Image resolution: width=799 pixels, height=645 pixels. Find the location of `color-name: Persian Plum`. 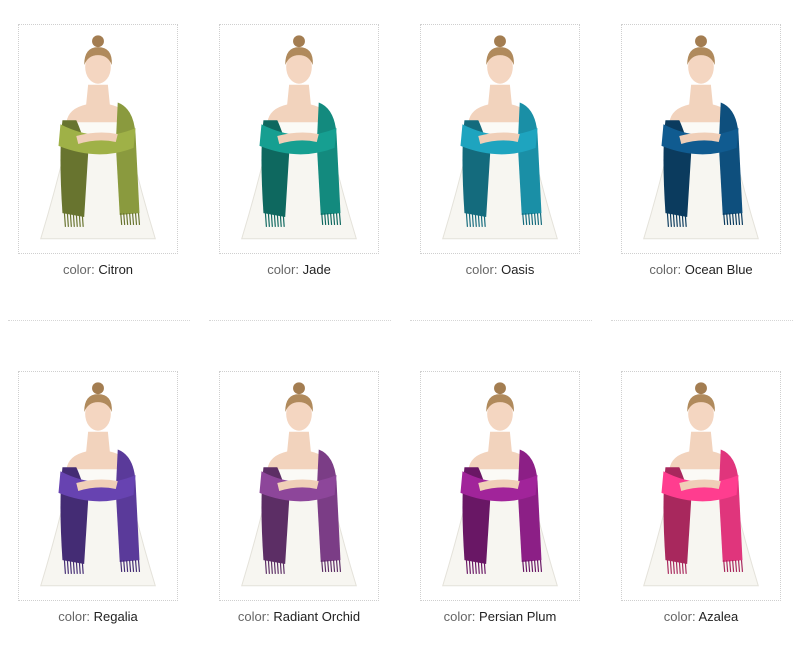

color-name: Persian Plum is located at coordinates (518, 616).